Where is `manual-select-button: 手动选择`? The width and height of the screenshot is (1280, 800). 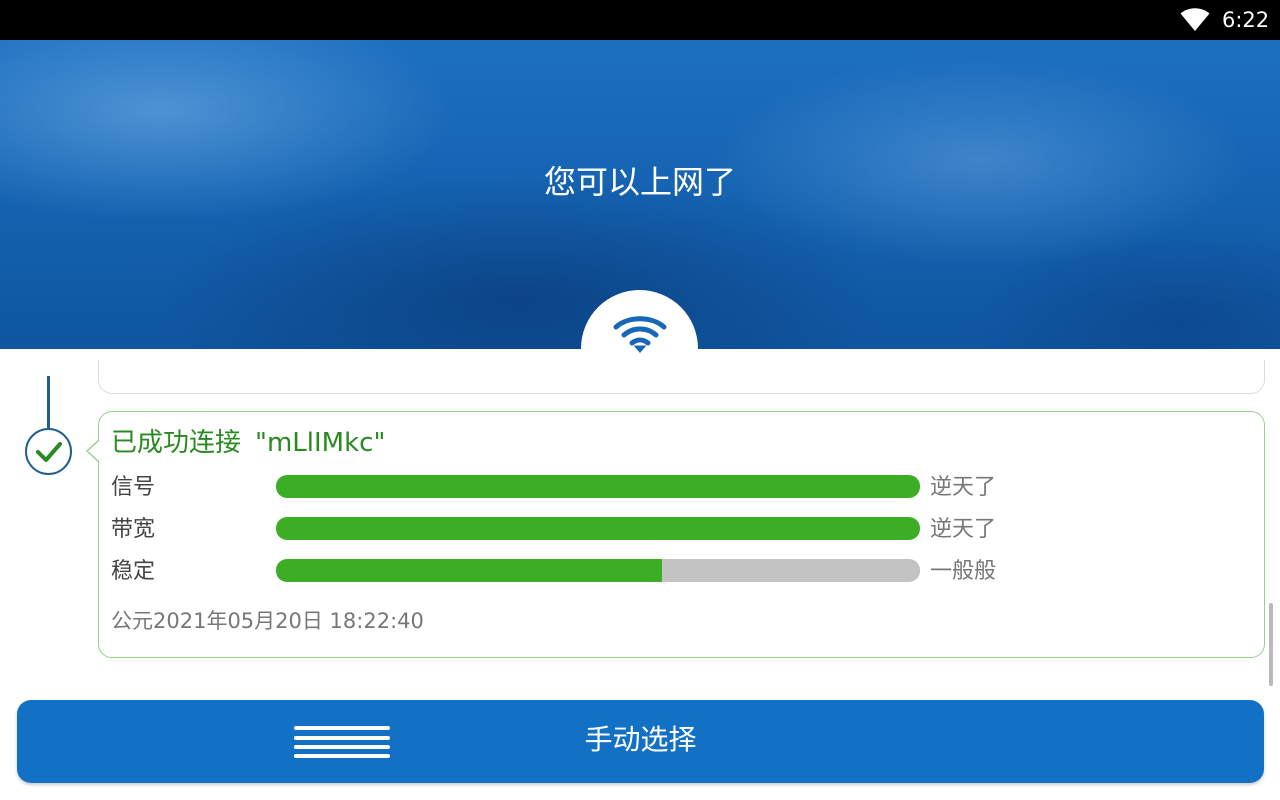 manual-select-button: 手动选择 is located at coordinates (640, 741).